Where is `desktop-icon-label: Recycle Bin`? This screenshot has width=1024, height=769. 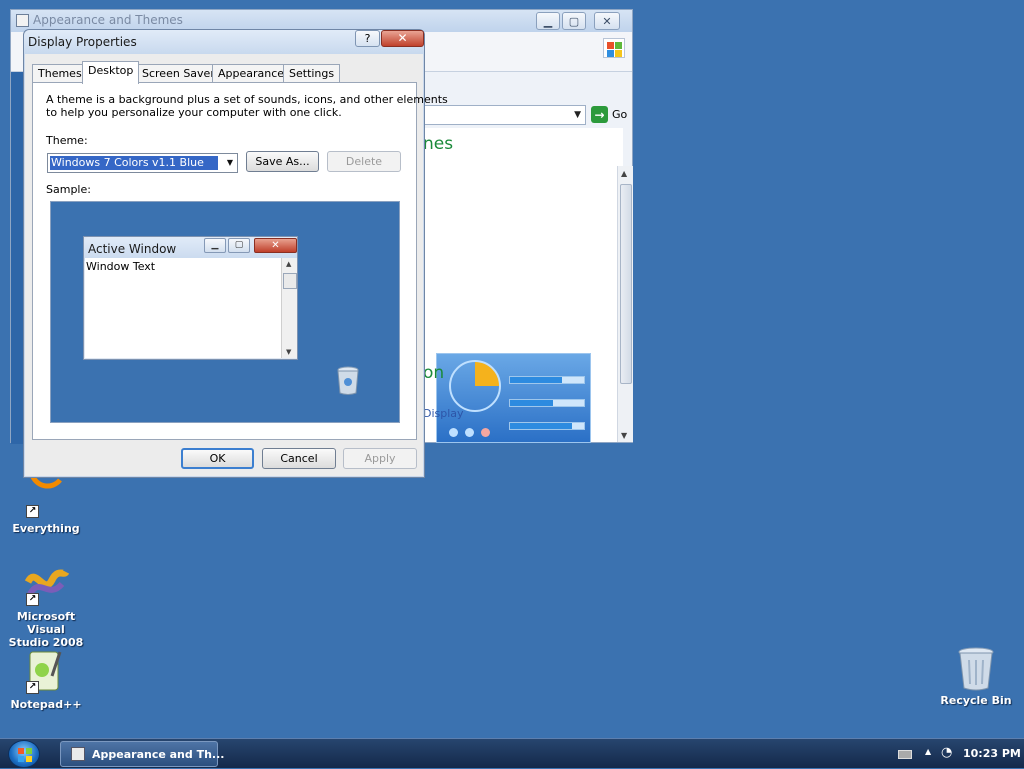 desktop-icon-label: Recycle Bin is located at coordinates (976, 700).